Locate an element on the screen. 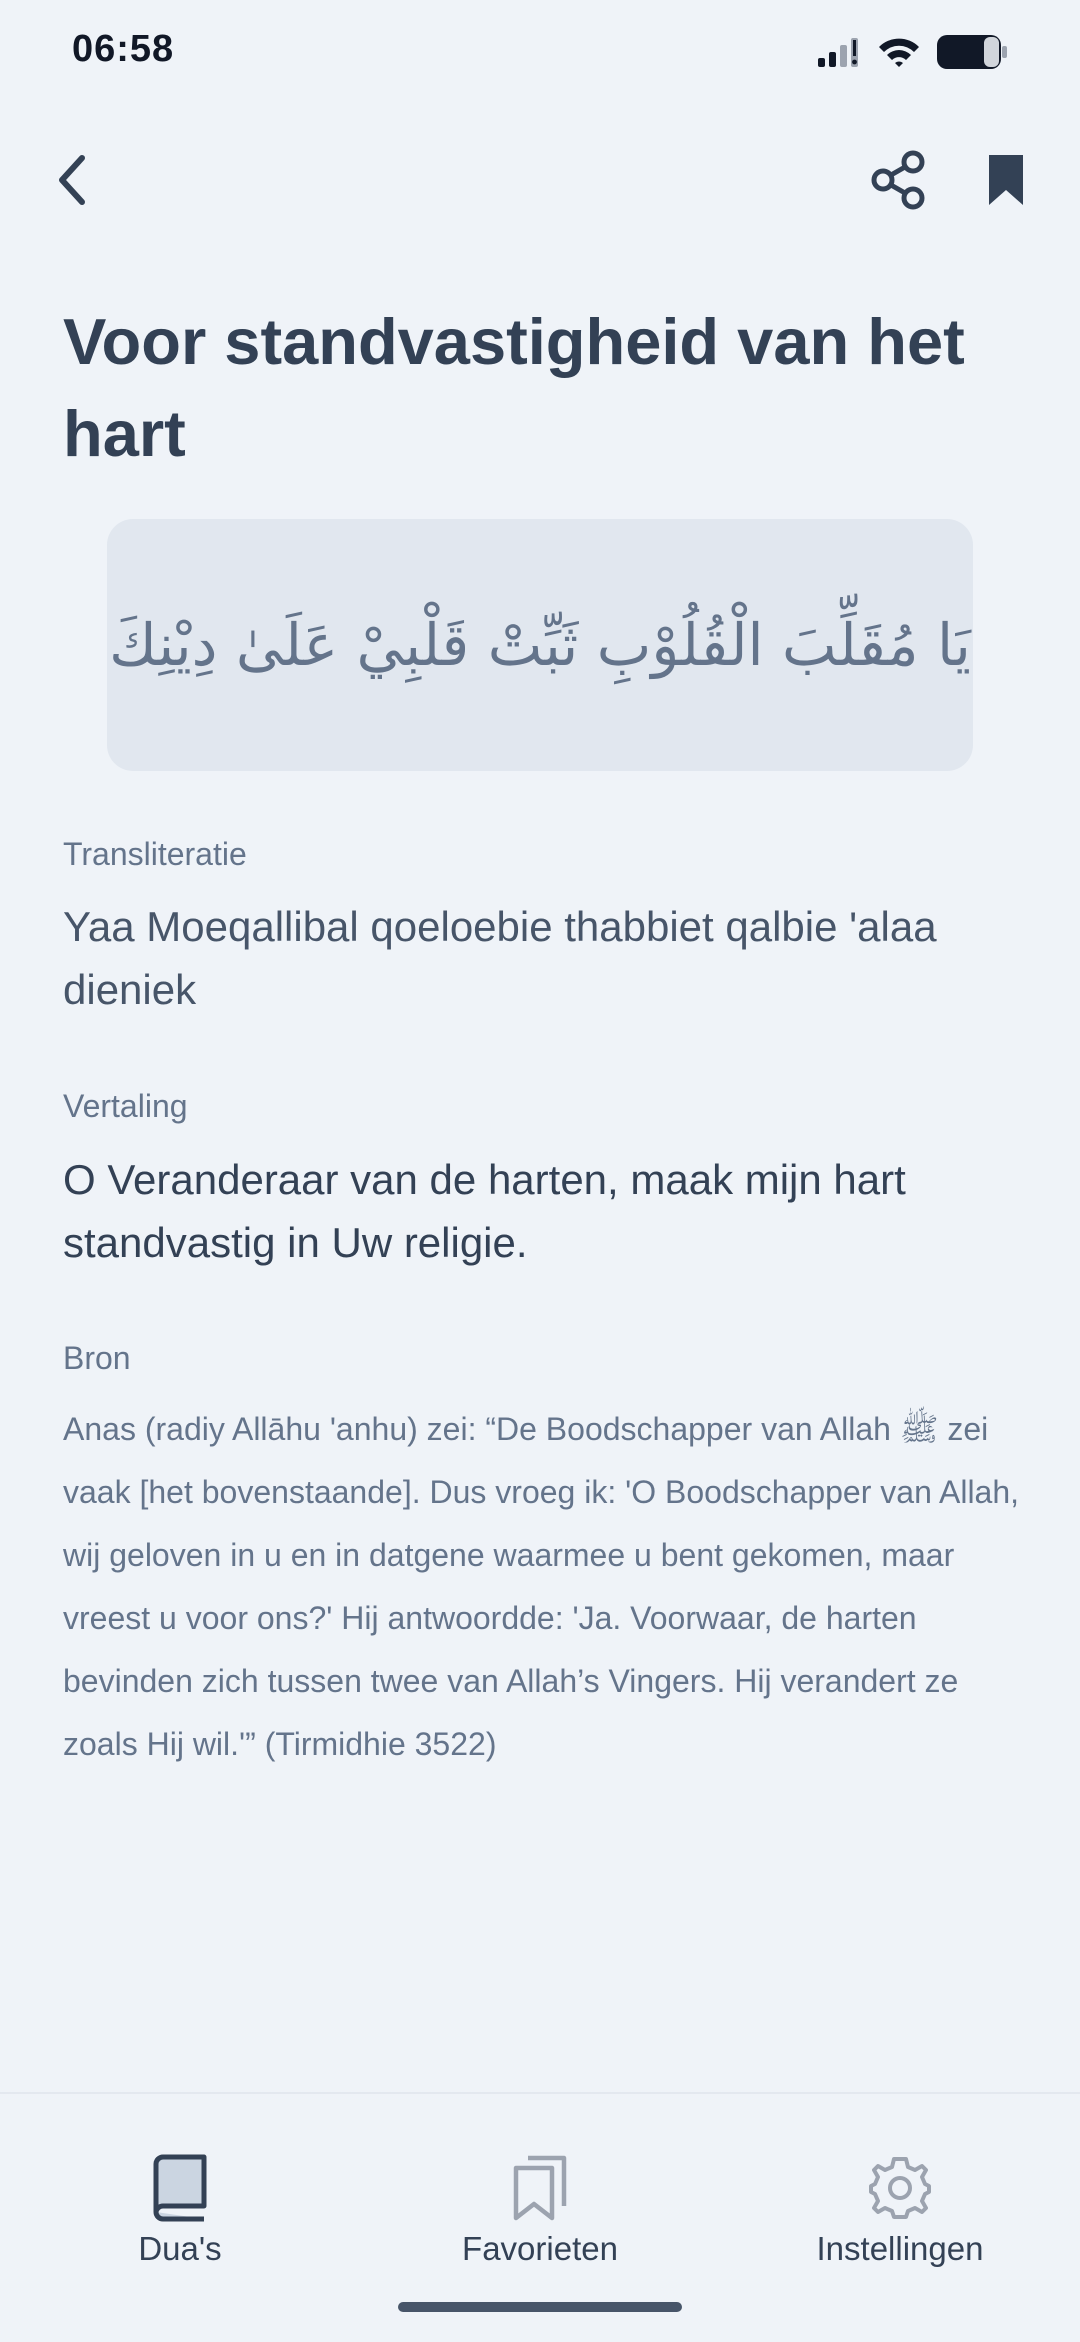 This screenshot has width=1080, height=2342. bookmark-button is located at coordinates (1006, 182).